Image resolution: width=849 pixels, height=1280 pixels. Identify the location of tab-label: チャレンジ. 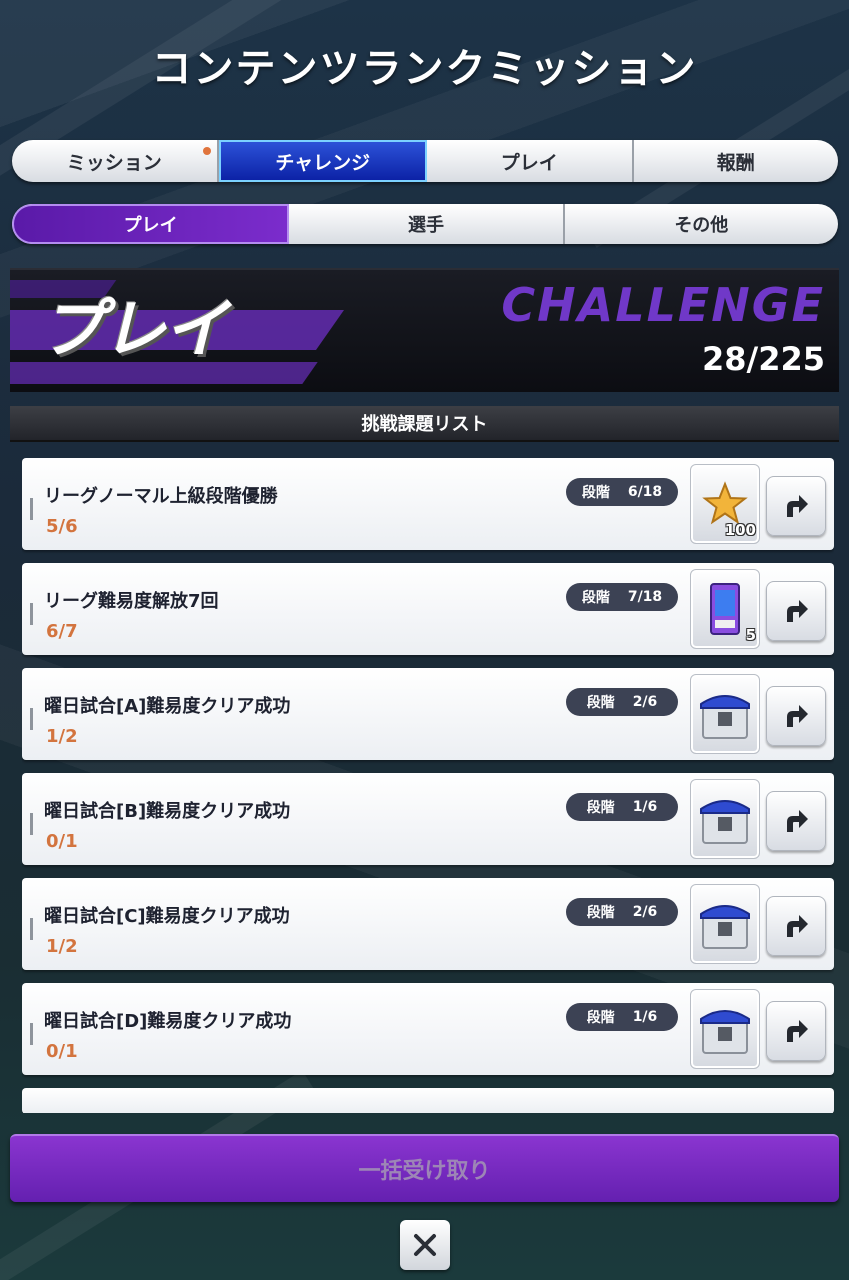
(323, 162).